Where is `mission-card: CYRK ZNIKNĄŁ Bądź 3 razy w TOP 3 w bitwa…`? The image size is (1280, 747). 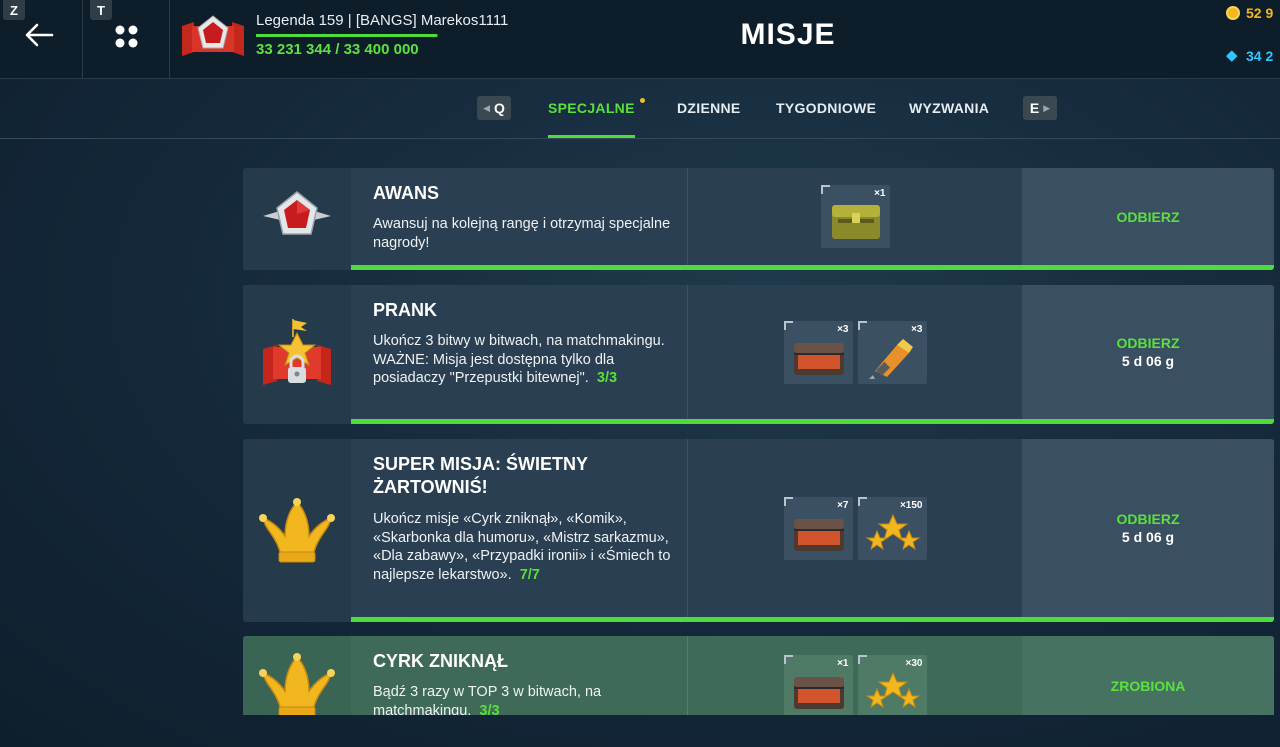 mission-card: CYRK ZNIKNĄŁ Bądź 3 razy w TOP 3 w bitwa… is located at coordinates (758, 675).